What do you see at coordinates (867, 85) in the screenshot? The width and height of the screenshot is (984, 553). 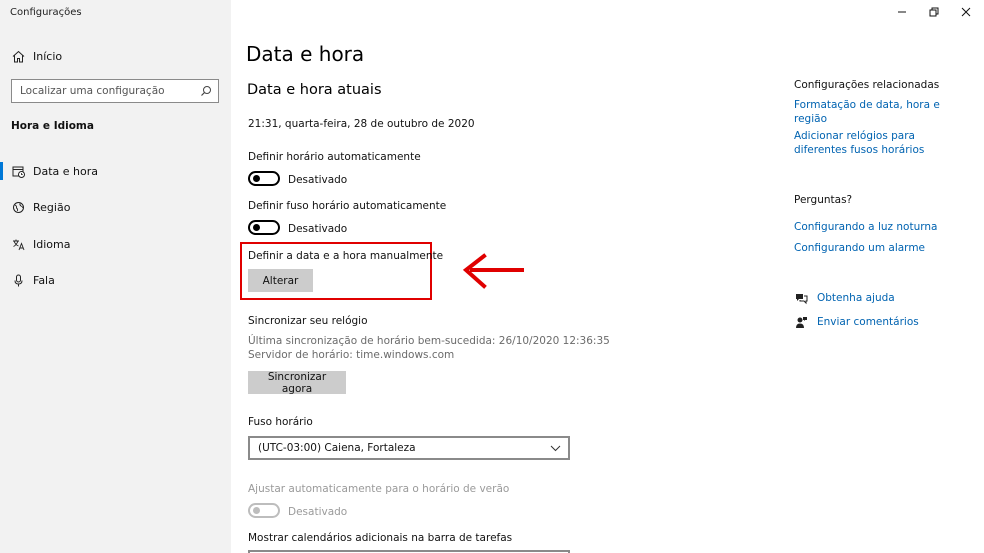 I see `related-settings-title: Configurações relacionadas` at bounding box center [867, 85].